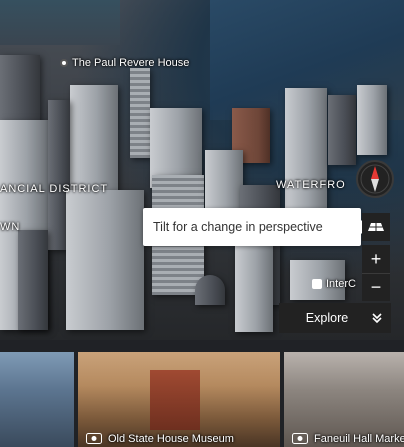 The width and height of the screenshot is (404, 447). I want to click on photo-card-old-state-house: Old State House Museum, so click(179, 399).